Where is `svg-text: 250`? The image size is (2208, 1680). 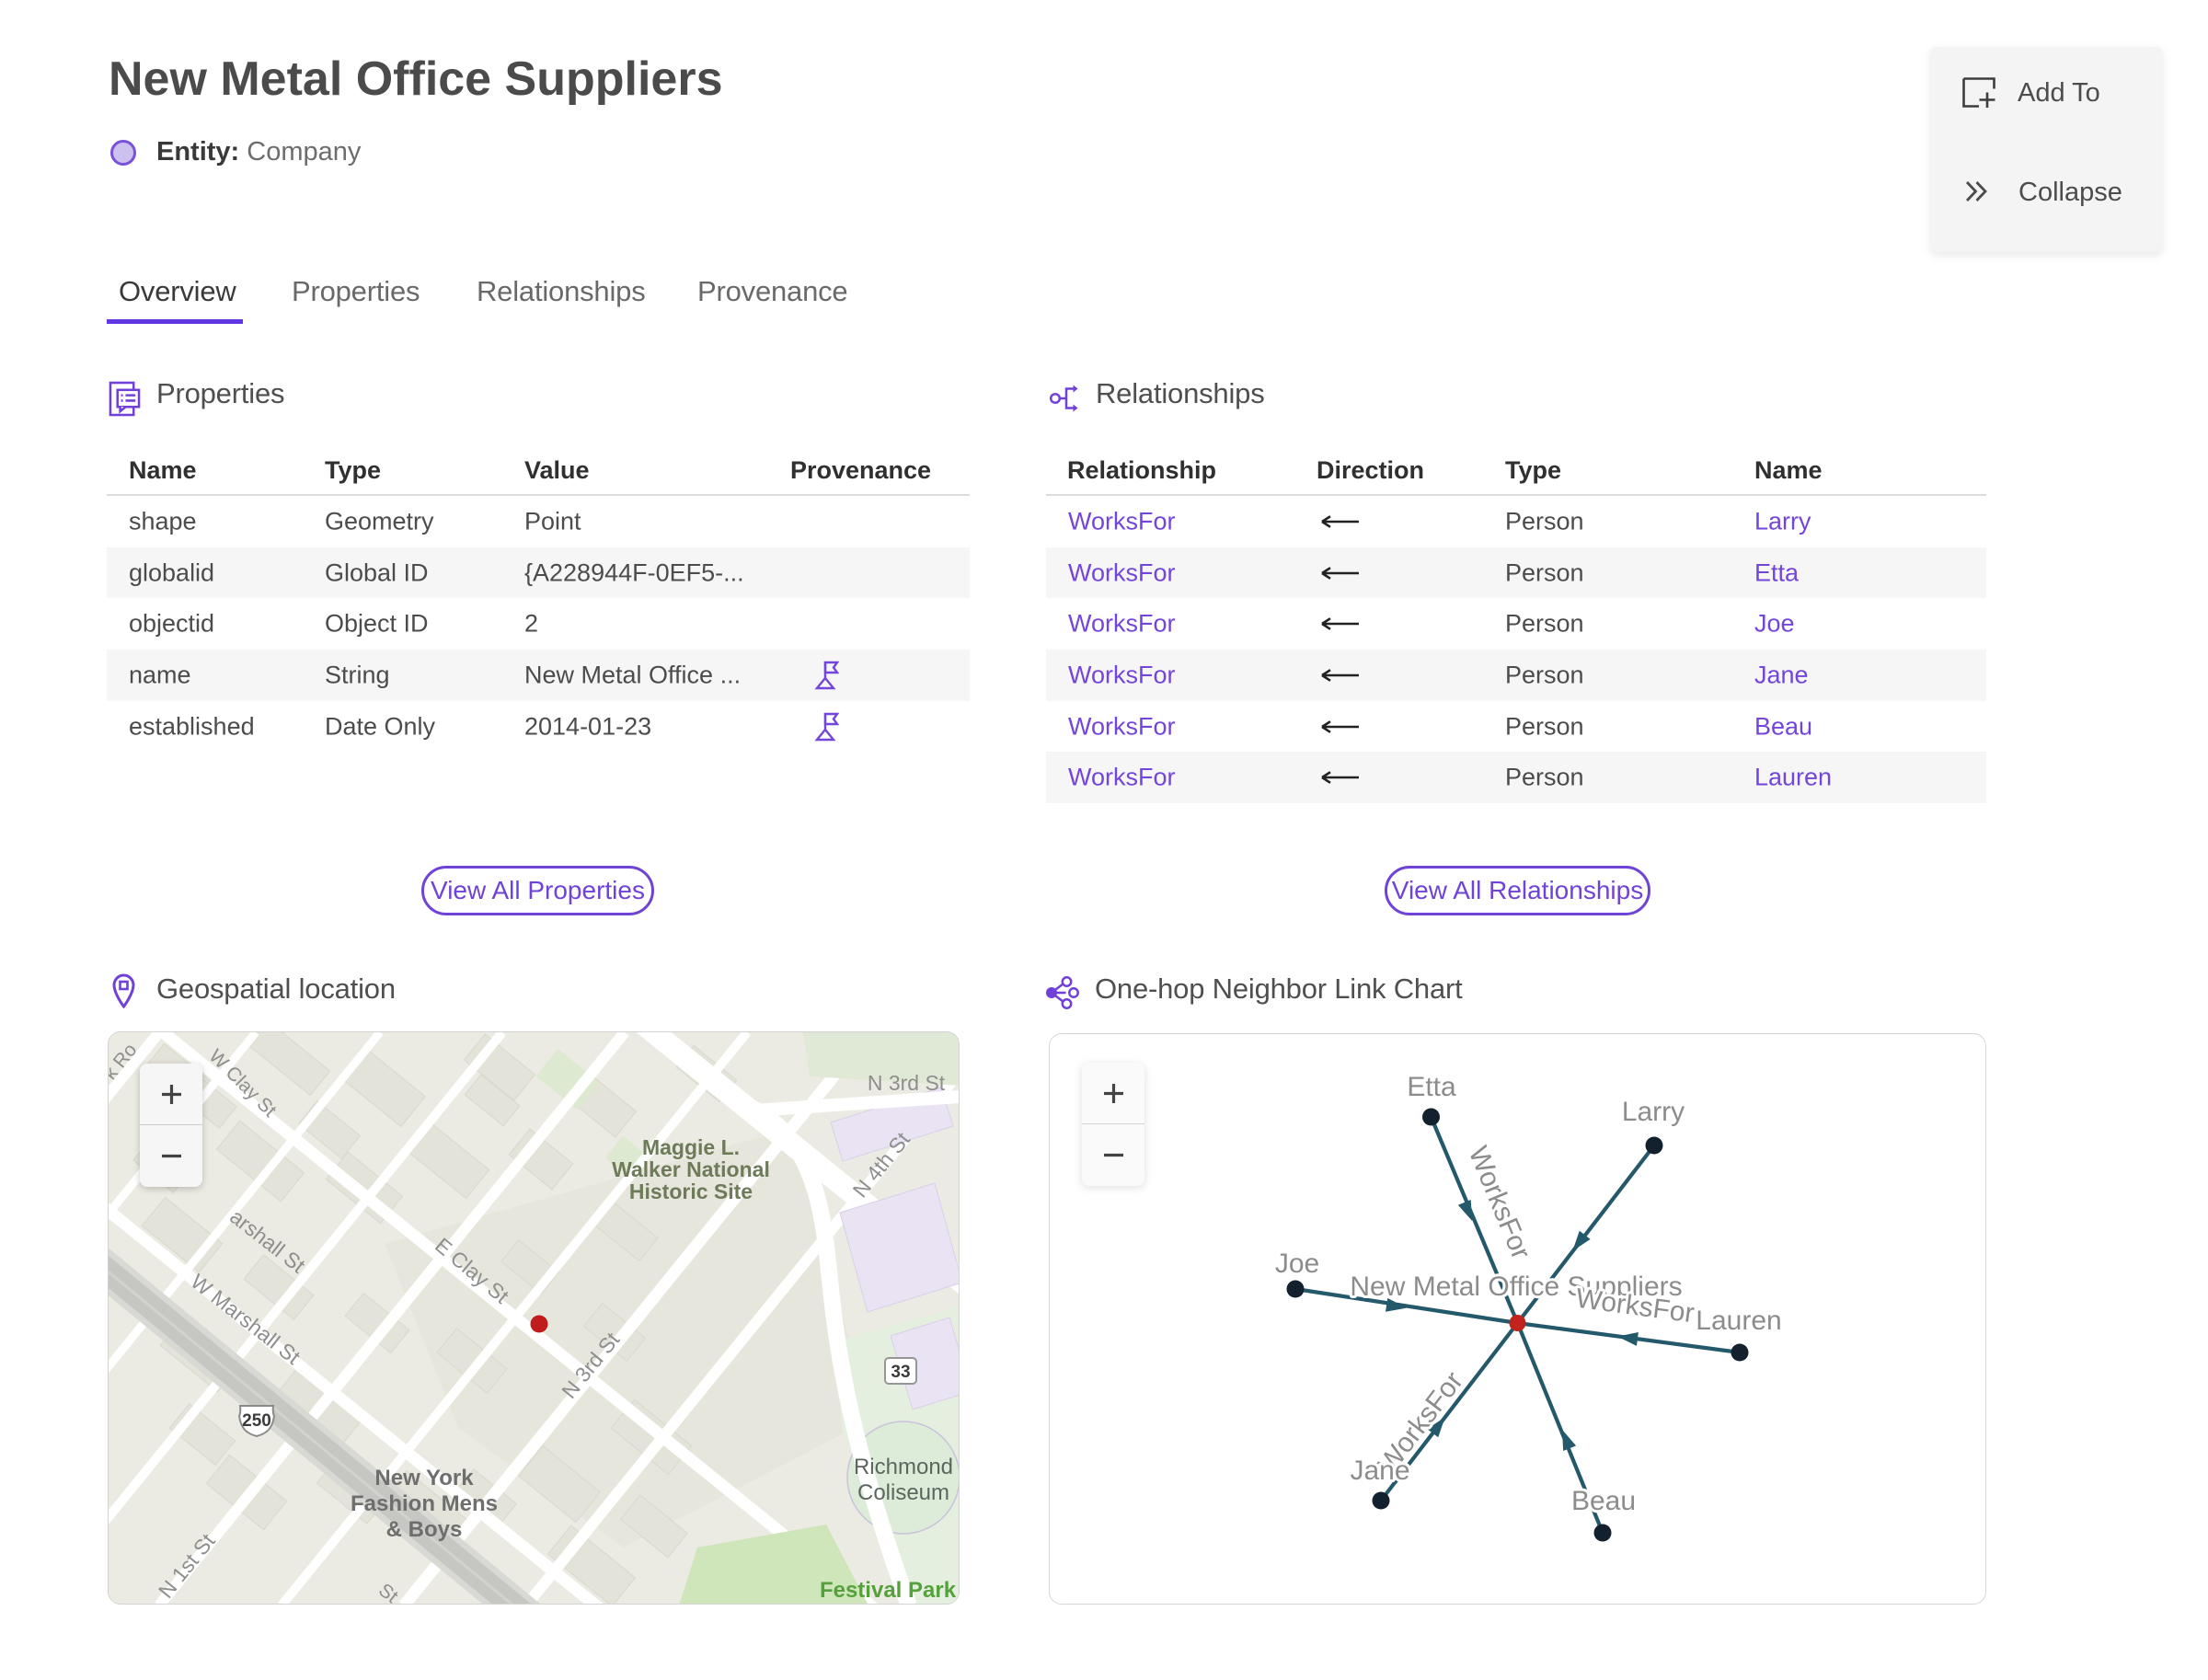
svg-text: 250 is located at coordinates (256, 1421).